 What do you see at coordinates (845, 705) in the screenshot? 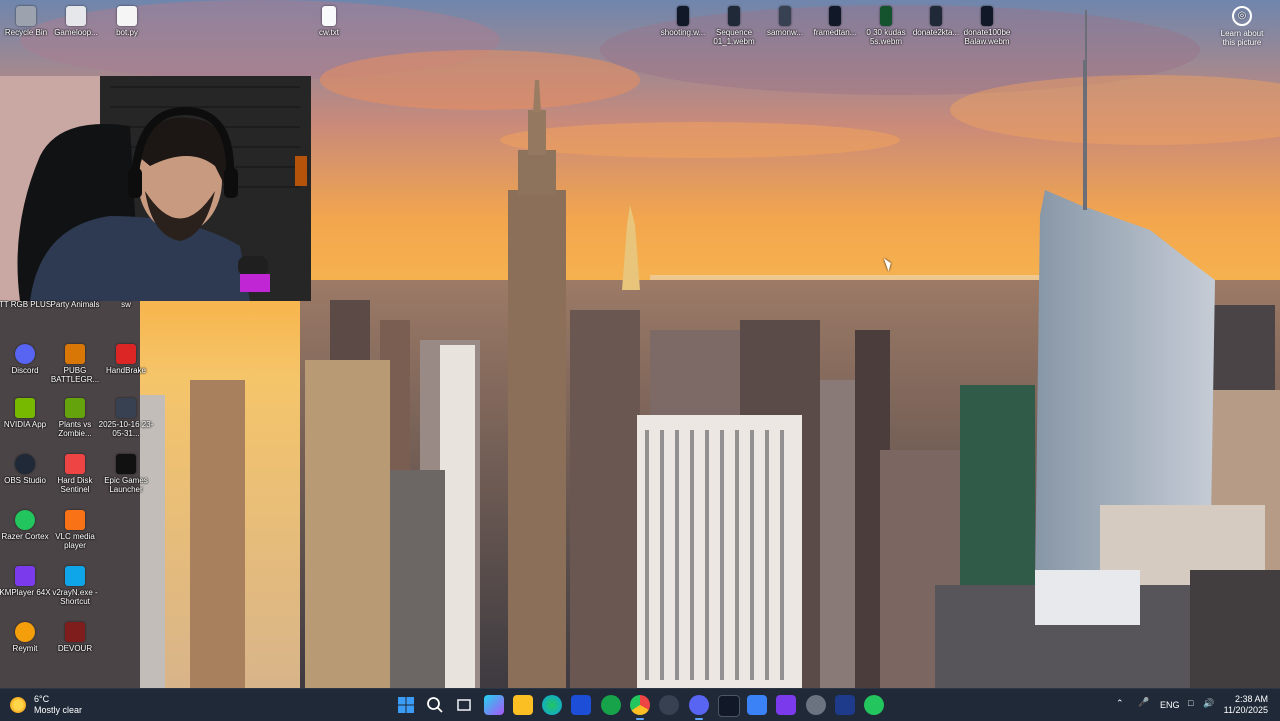
I see `steam-button` at bounding box center [845, 705].